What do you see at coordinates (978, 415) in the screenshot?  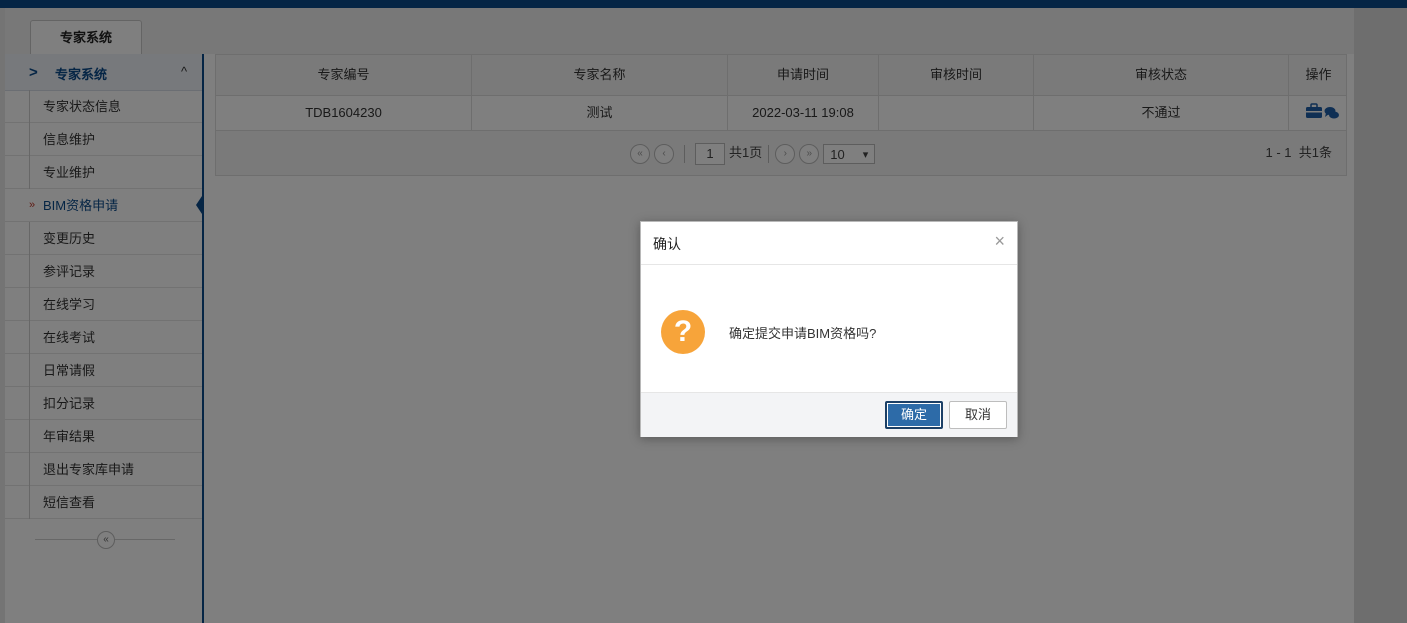 I see `cancel-button: 取消` at bounding box center [978, 415].